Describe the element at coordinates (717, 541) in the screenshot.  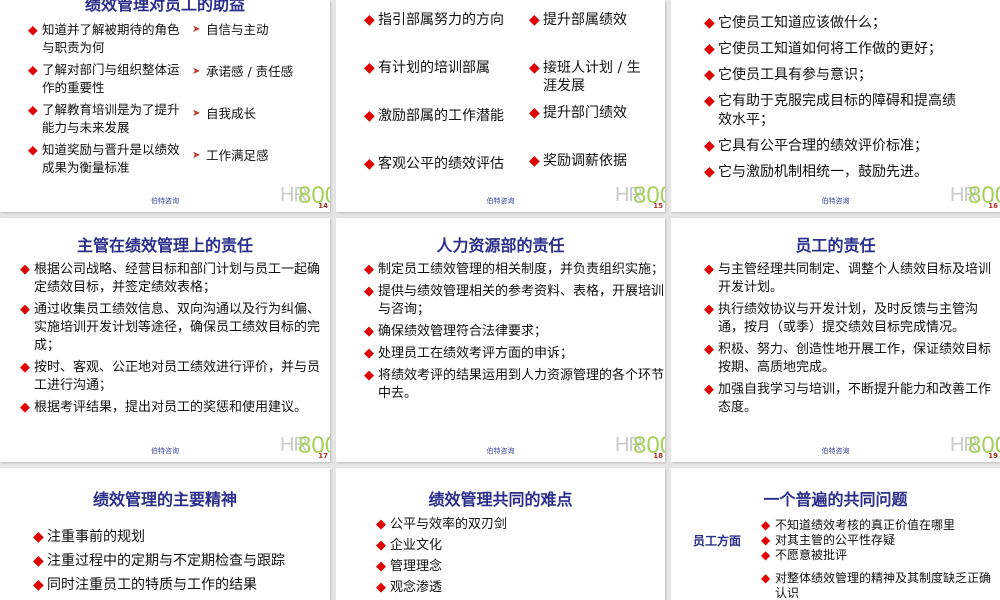
I see `slide-side-label: 员工方面` at that location.